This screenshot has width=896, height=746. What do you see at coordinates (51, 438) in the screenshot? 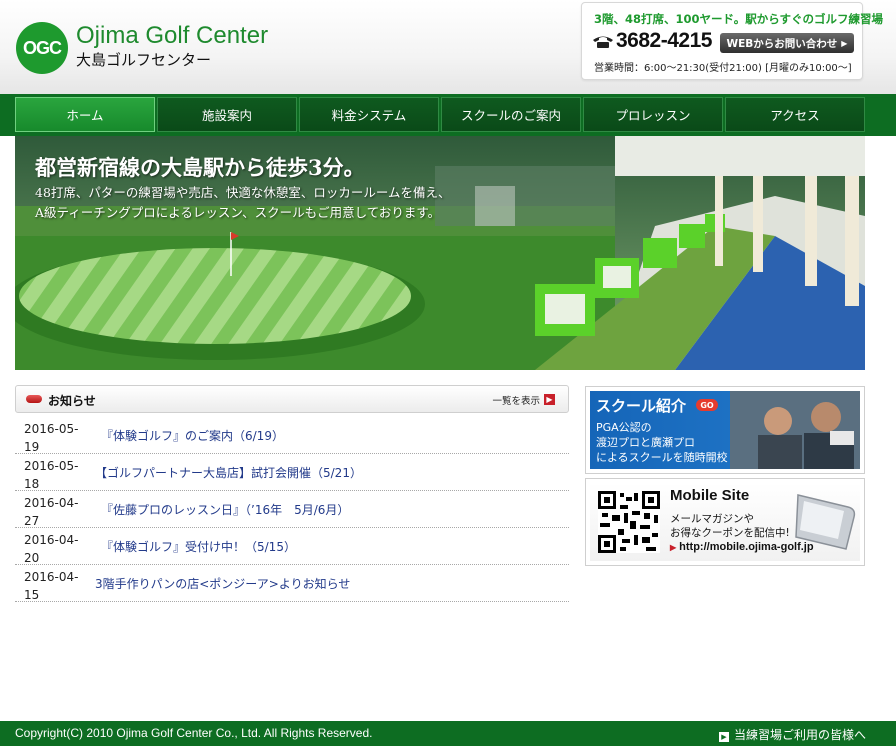
I see `news-date: 2016-05-19` at bounding box center [51, 438].